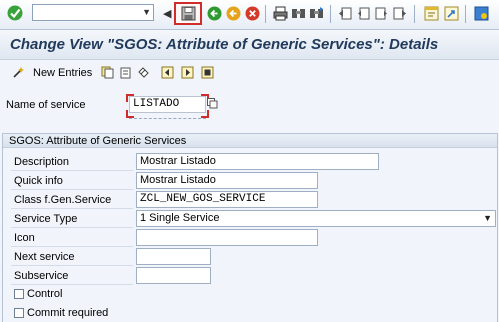 The width and height of the screenshot is (499, 322). What do you see at coordinates (173, 275) in the screenshot?
I see `subservice-field` at bounding box center [173, 275].